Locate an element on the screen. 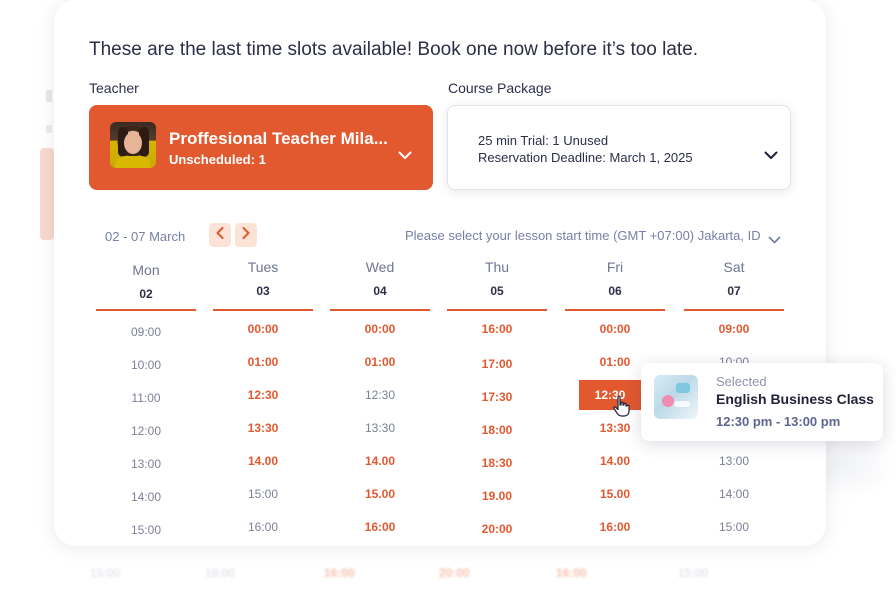 This screenshot has width=896, height=600. teacher-label: Teacher is located at coordinates (114, 88).